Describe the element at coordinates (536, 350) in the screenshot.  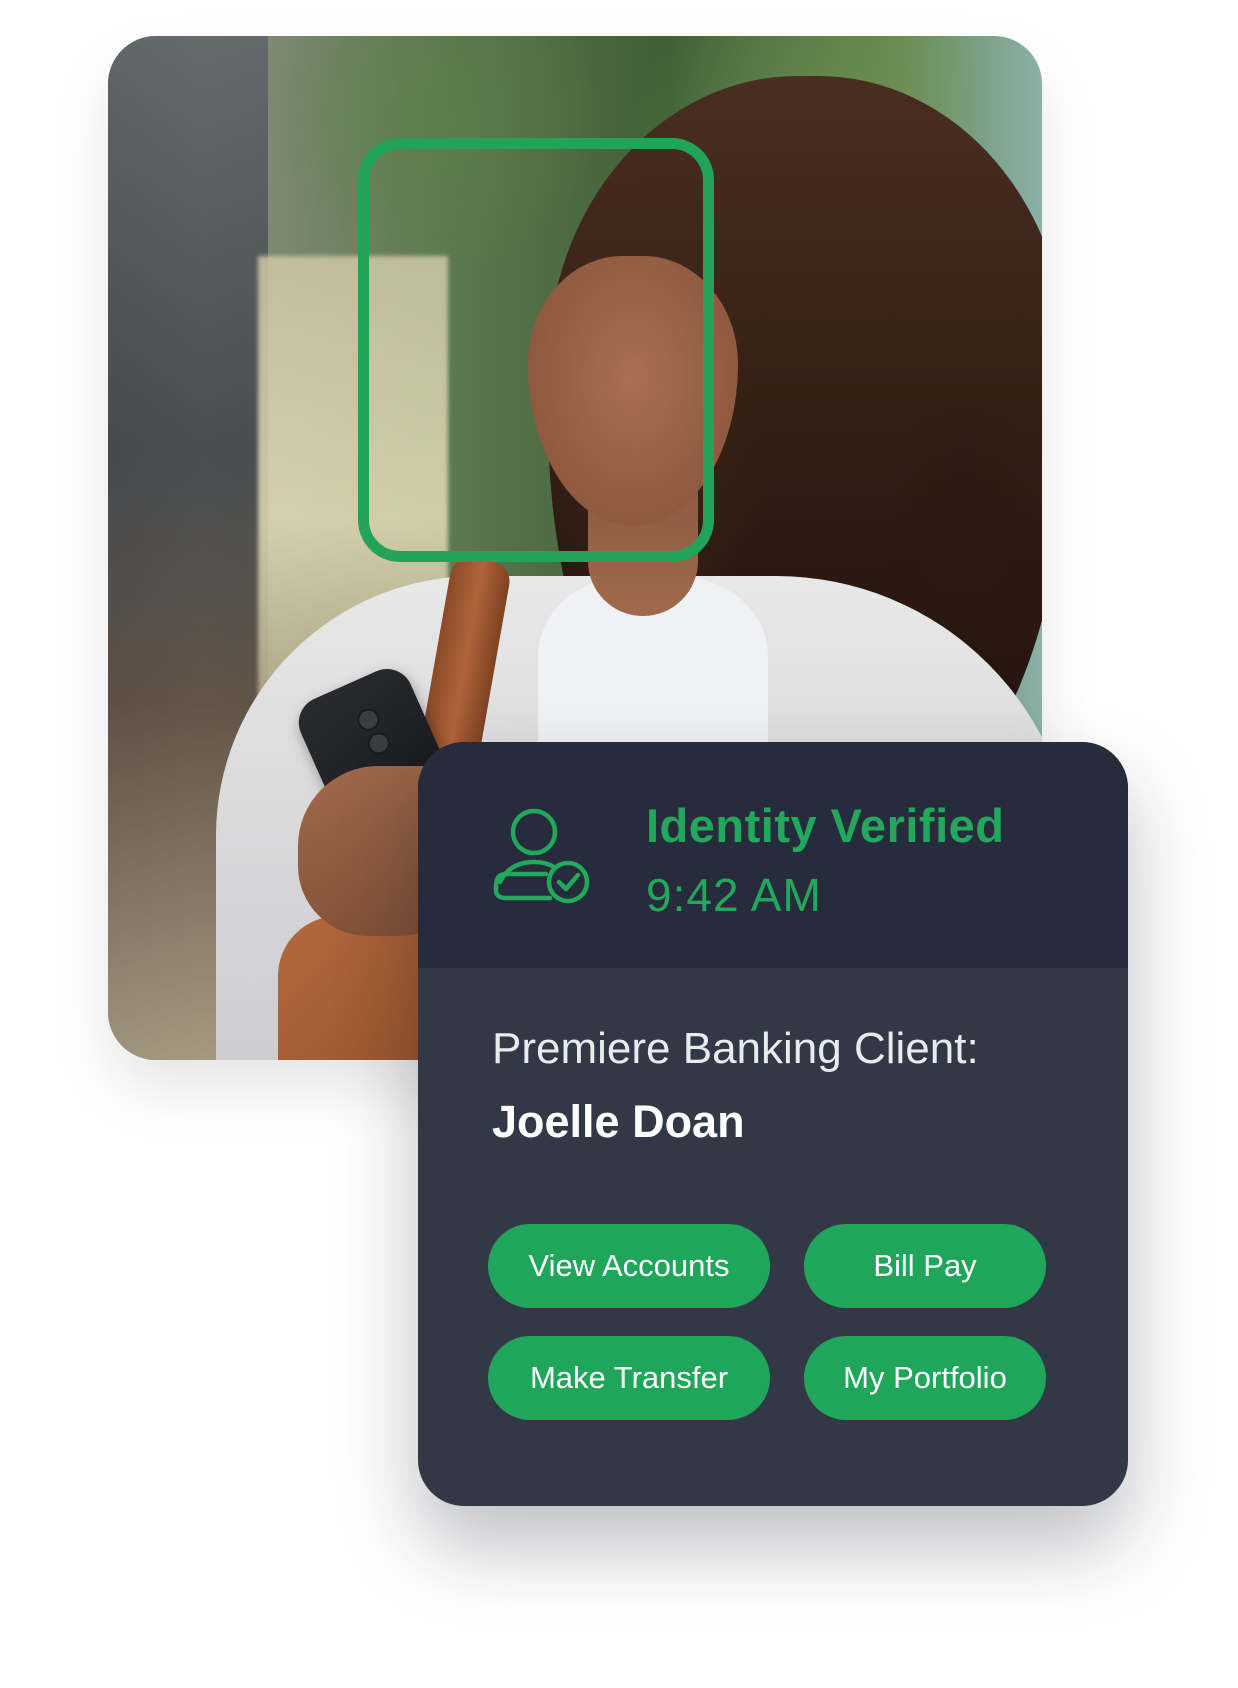
I see `face-detection-frame` at that location.